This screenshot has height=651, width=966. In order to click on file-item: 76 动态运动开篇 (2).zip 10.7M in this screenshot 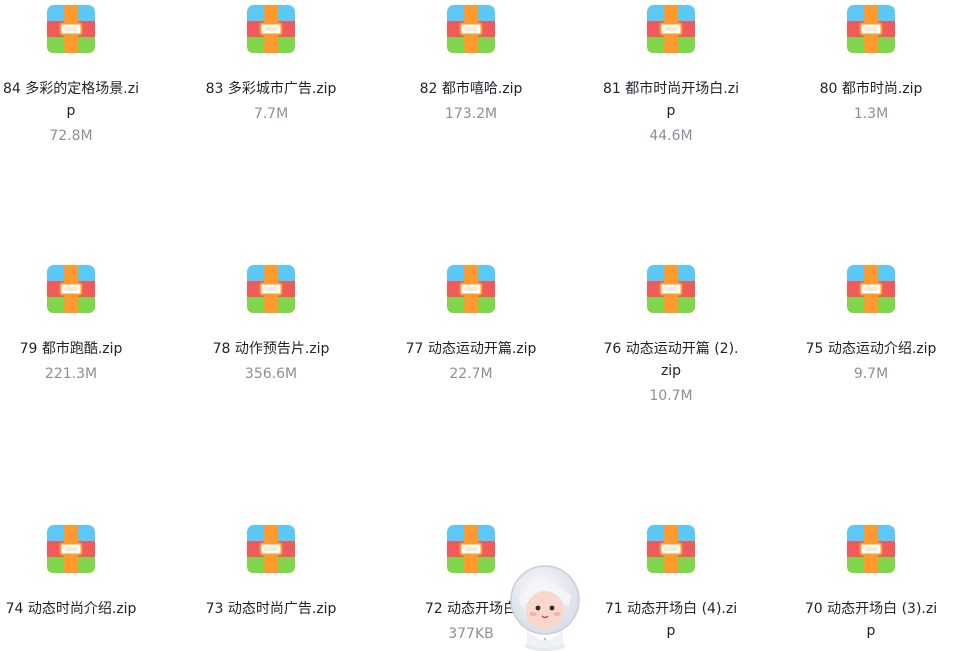, I will do `click(671, 335)`.